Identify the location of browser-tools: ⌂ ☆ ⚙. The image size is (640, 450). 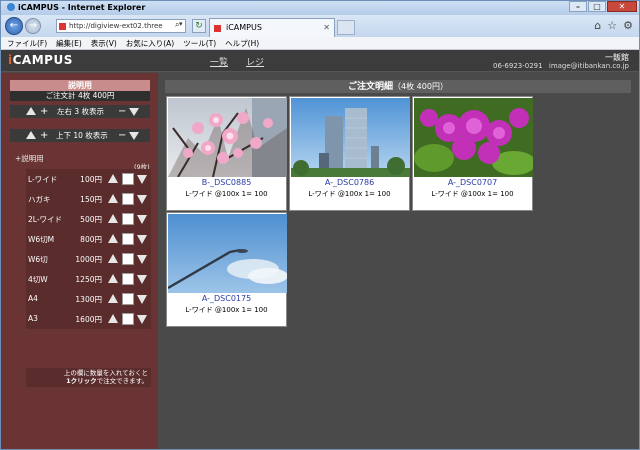
(613, 25).